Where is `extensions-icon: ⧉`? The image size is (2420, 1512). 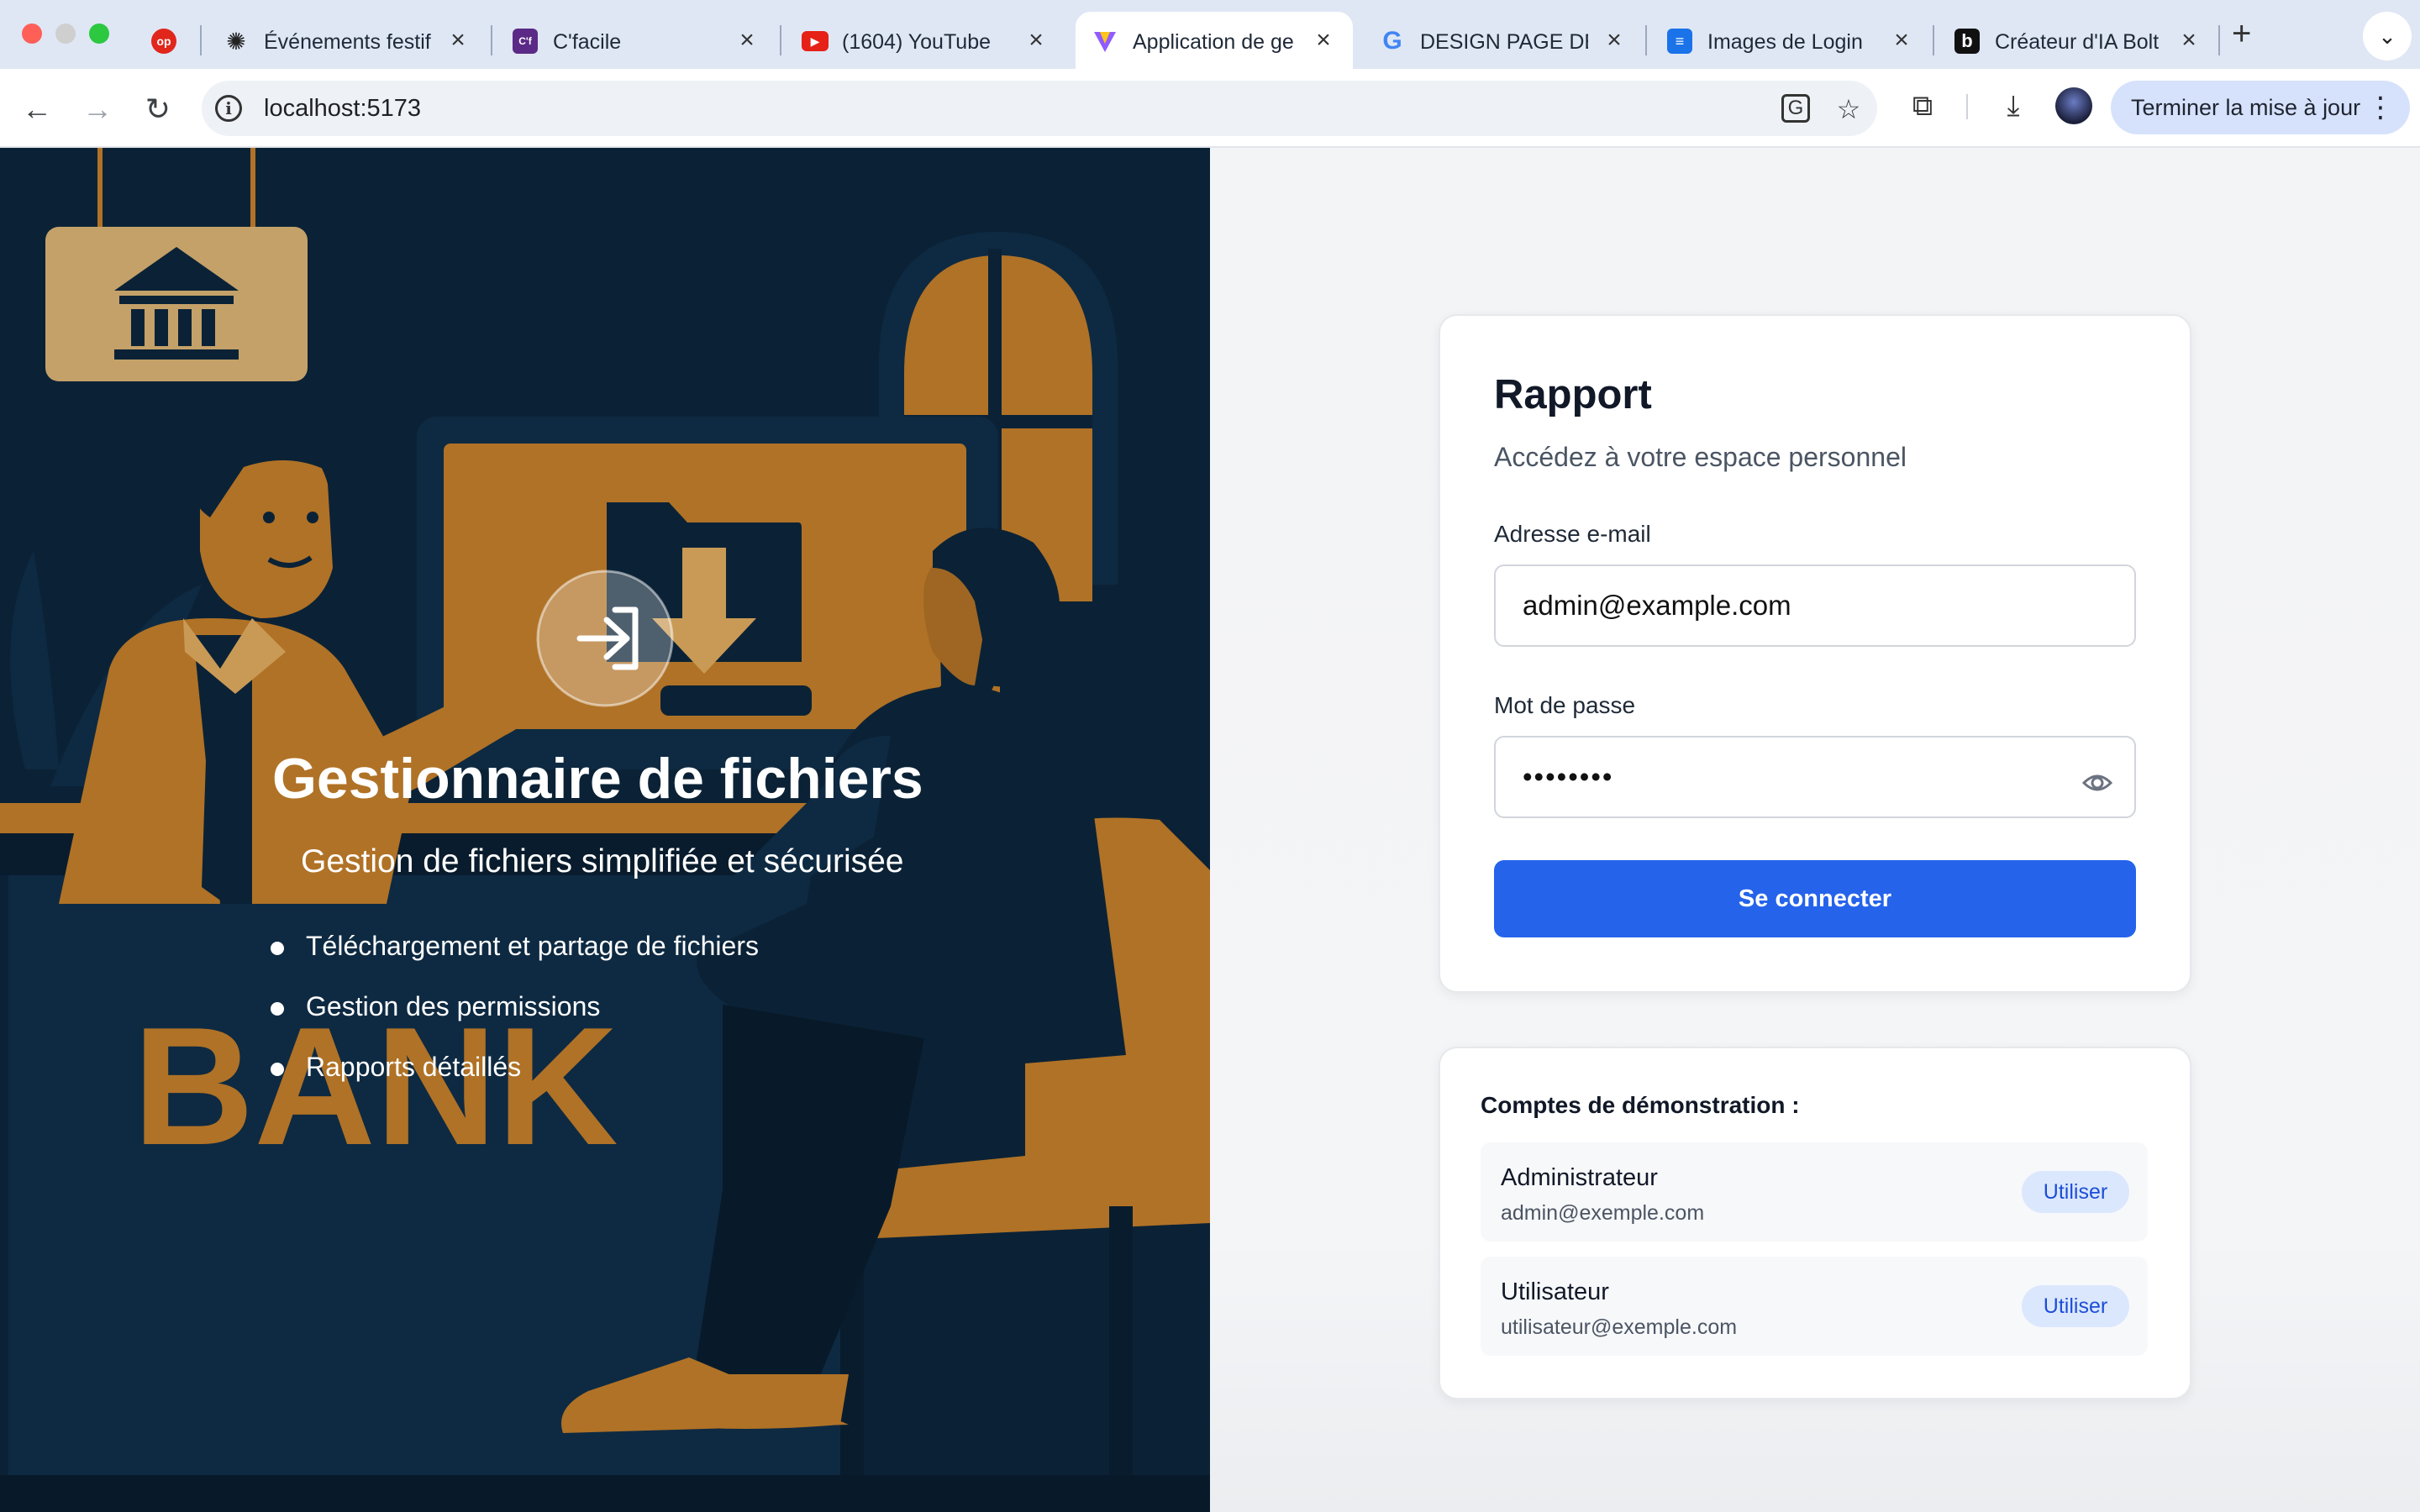
extensions-icon: ⧉ is located at coordinates (1922, 106).